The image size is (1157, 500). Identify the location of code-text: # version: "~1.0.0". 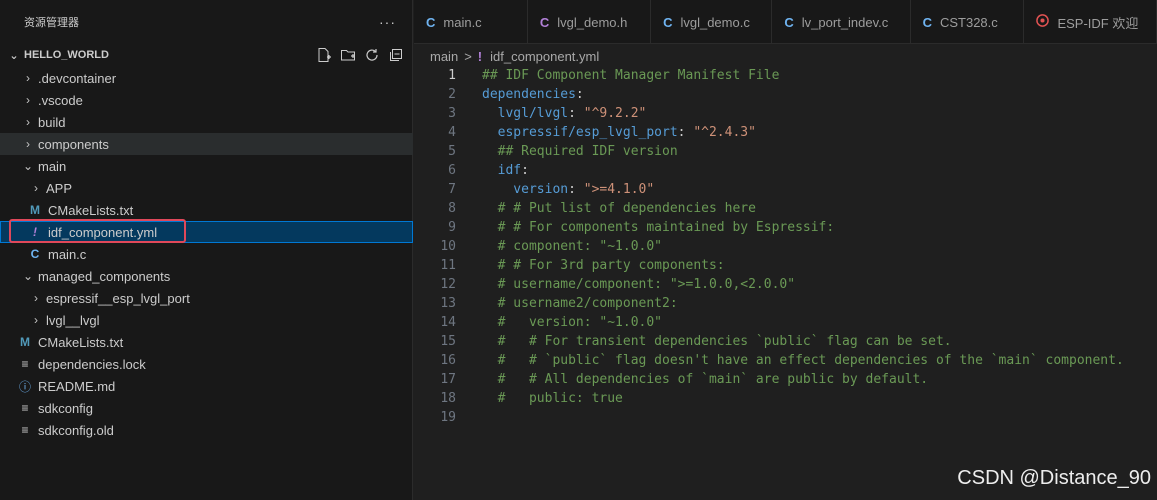
(572, 322).